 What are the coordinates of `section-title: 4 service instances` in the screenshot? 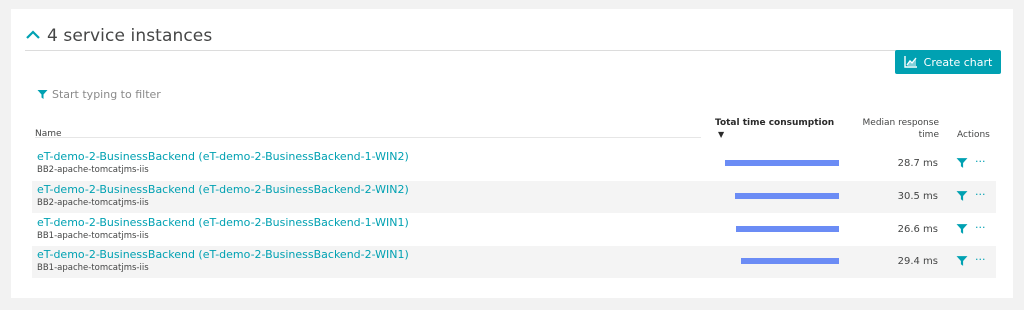 It's located at (129, 36).